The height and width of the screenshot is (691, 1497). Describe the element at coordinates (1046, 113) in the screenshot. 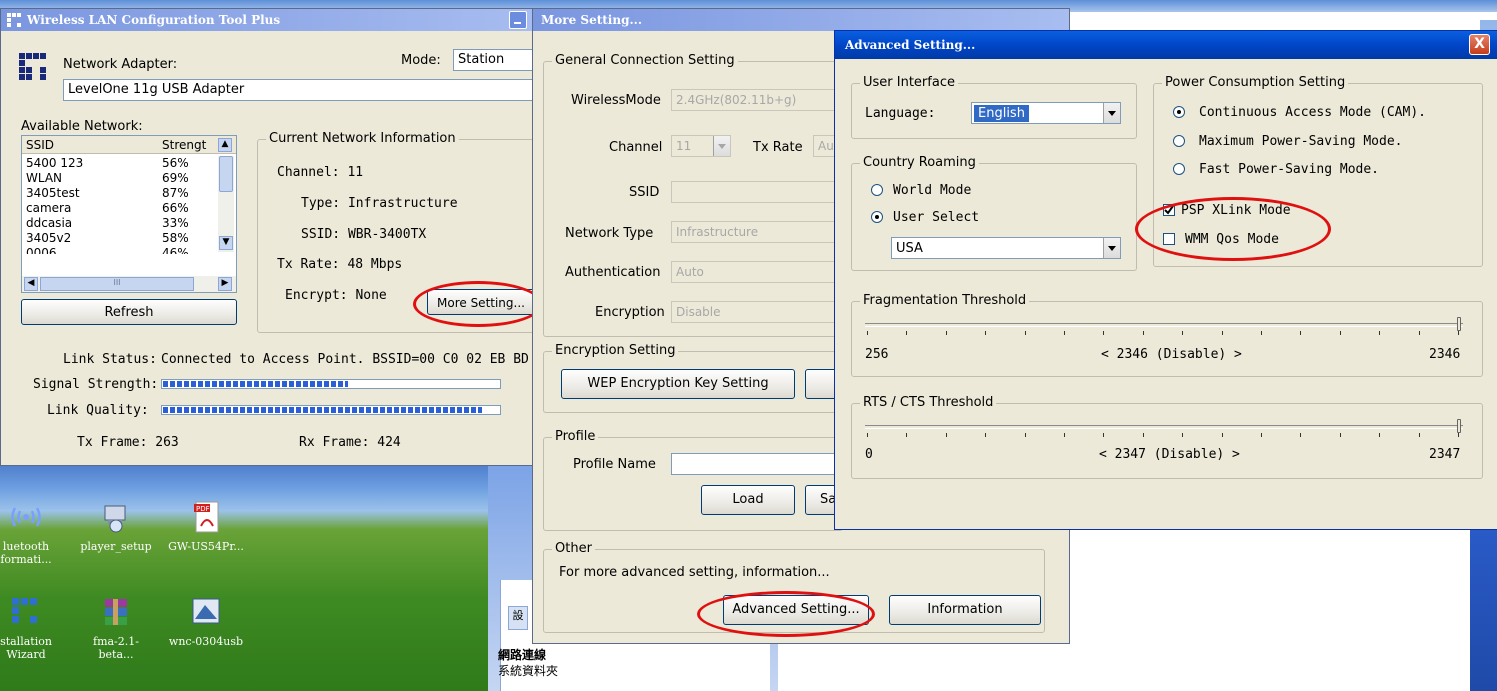

I see `language-select: English` at that location.